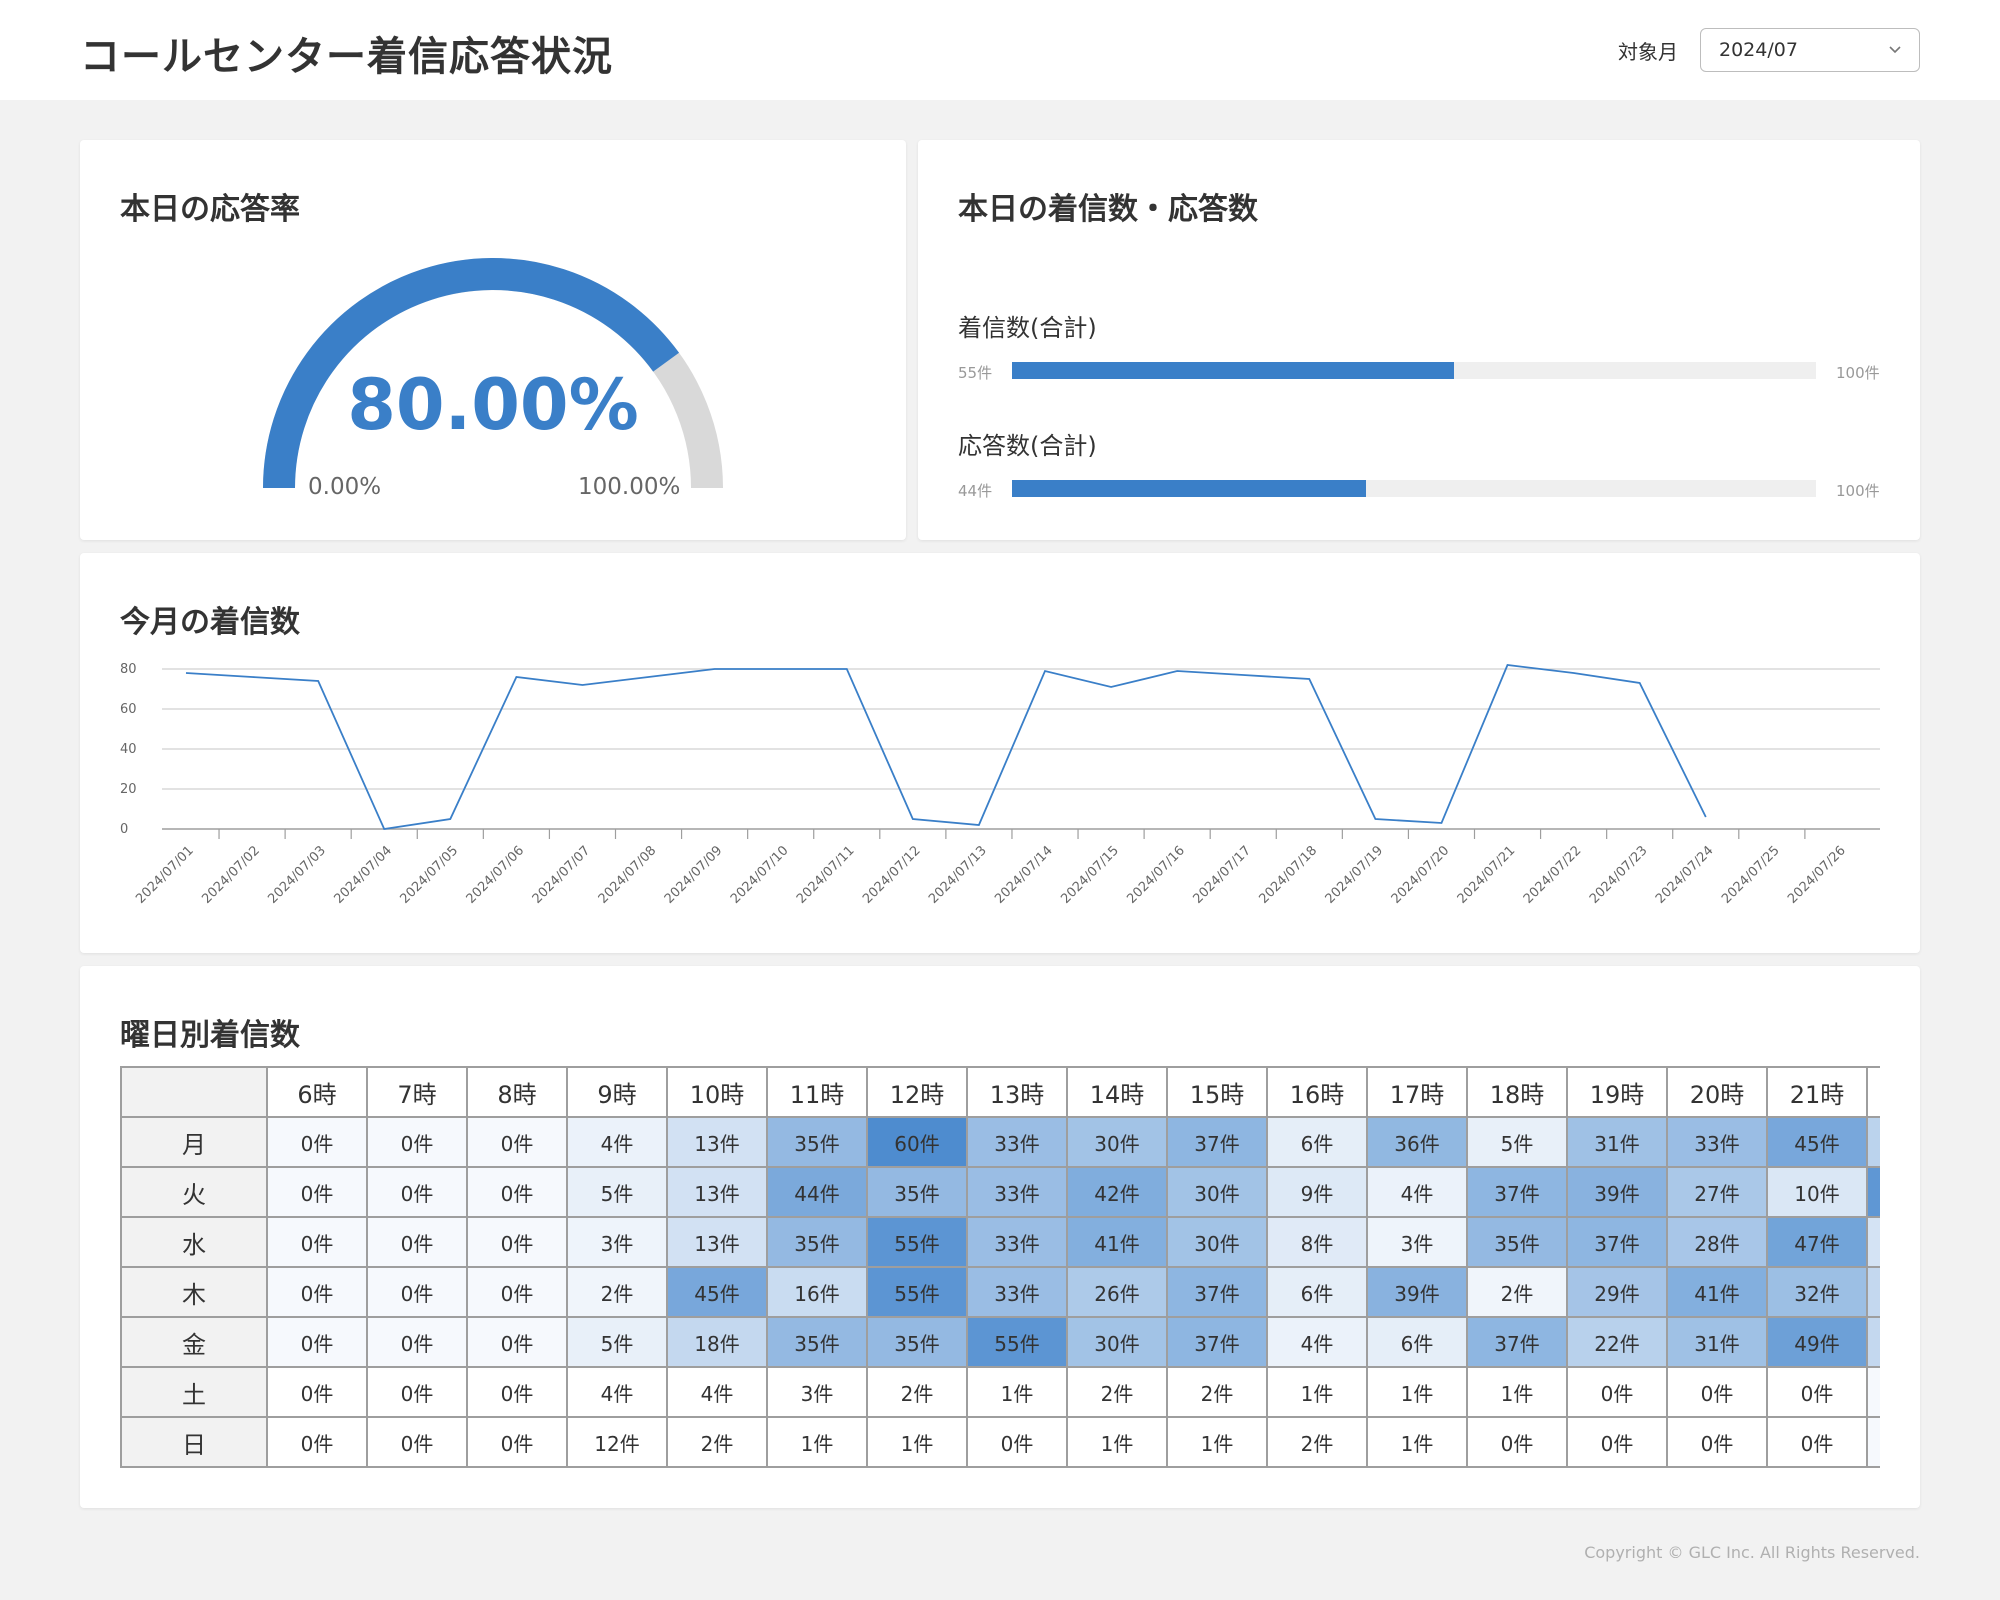 This screenshot has height=1600, width=2000. Describe the element at coordinates (1117, 1342) in the screenshot. I see `heatmap-cell: 30件` at that location.